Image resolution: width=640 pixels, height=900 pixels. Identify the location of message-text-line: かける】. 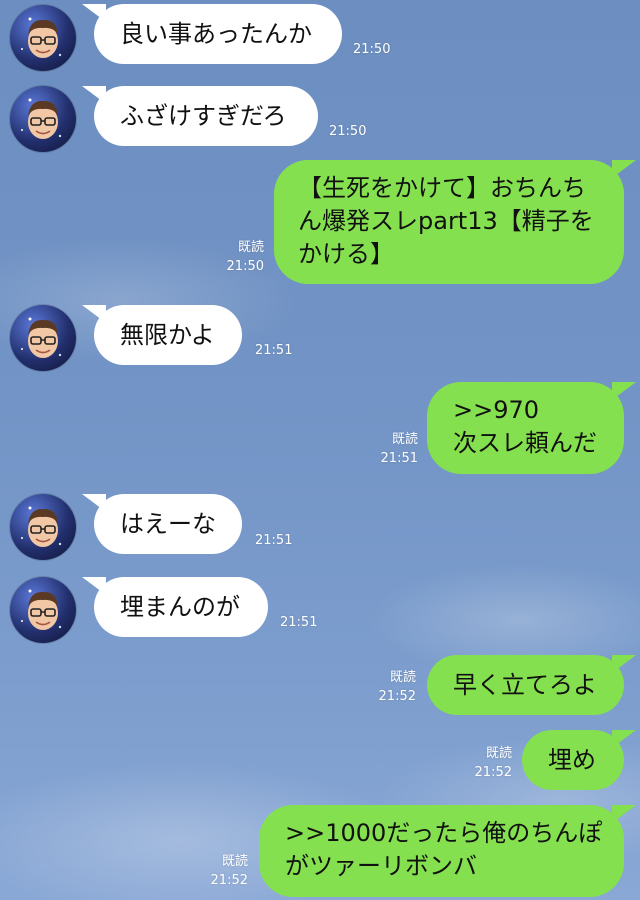
(346, 254).